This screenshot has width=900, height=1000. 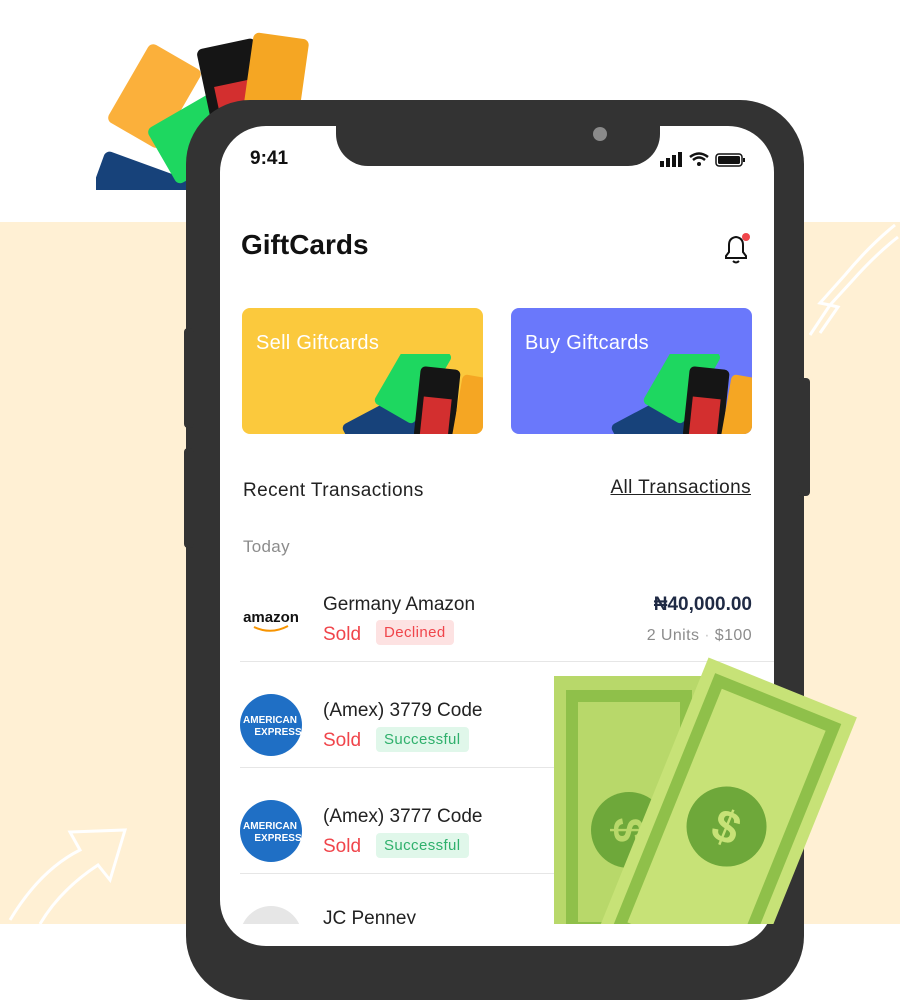 I want to click on page-title: GiftCards, so click(x=305, y=244).